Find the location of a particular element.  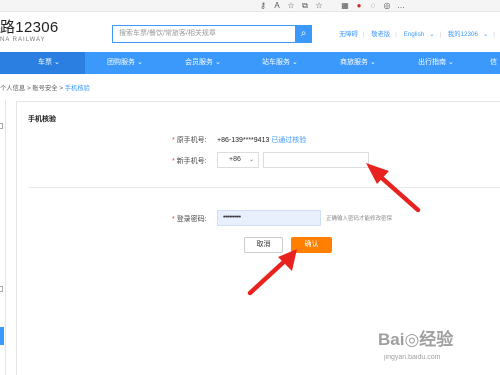

link-english: English is located at coordinates (414, 34).